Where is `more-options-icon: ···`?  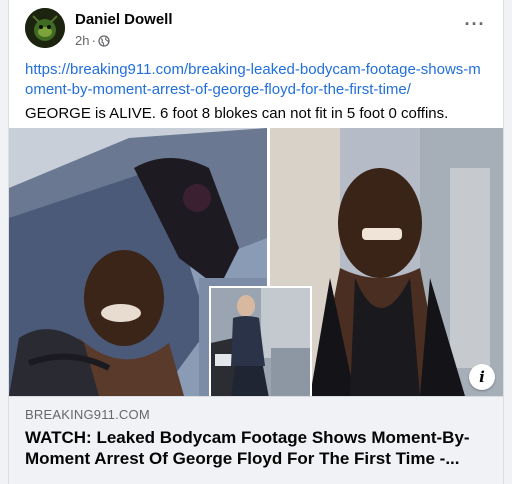
more-options-icon: ··· is located at coordinates (475, 24).